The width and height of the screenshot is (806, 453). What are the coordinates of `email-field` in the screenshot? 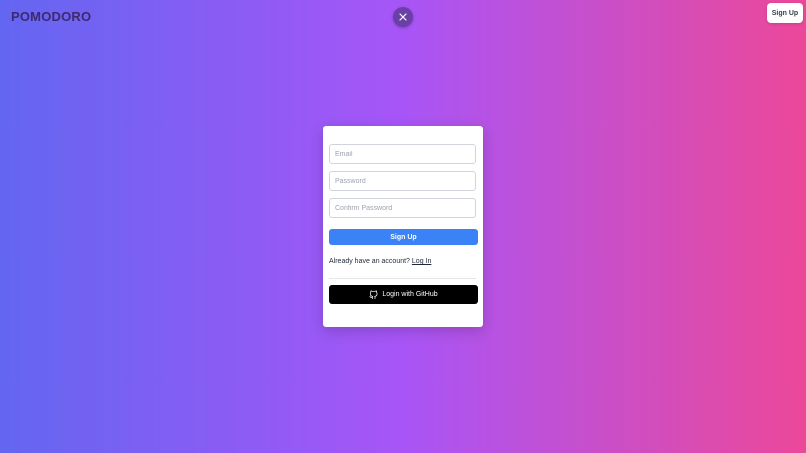 It's located at (402, 154).